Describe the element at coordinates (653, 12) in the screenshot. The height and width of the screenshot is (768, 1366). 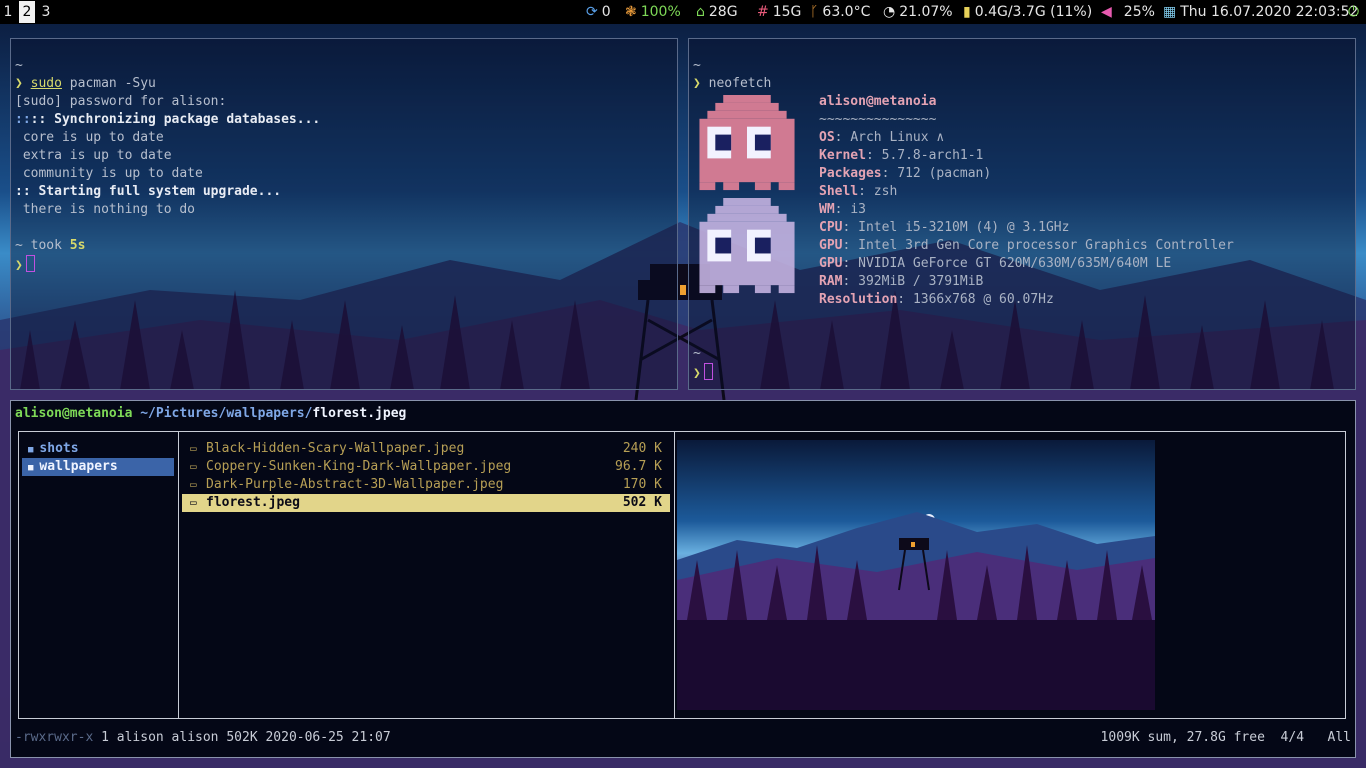
I see `battery-module: ❃ 100%` at that location.